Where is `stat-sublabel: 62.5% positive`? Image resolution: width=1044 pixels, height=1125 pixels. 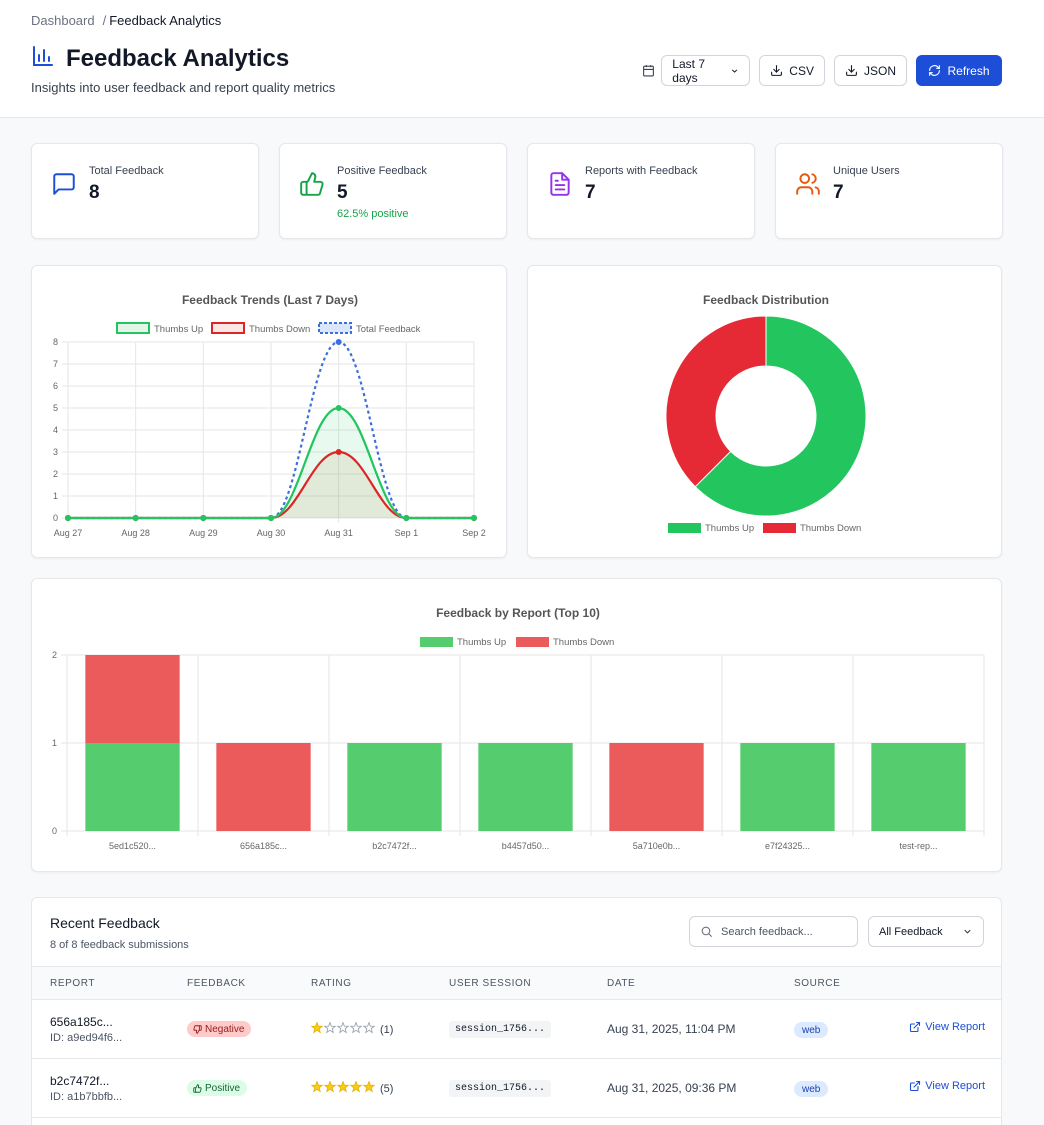 stat-sublabel: 62.5% positive is located at coordinates (373, 214).